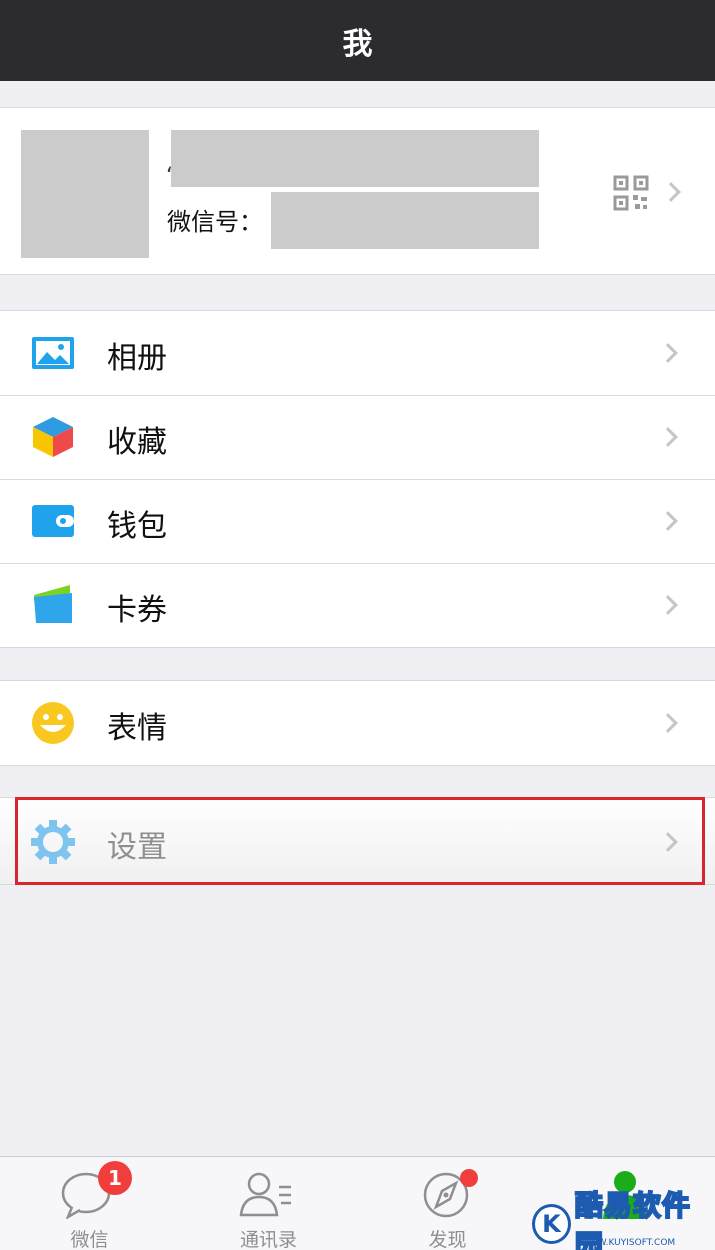 The width and height of the screenshot is (715, 1250). Describe the element at coordinates (631, 193) in the screenshot. I see `qr-code-icon` at that location.